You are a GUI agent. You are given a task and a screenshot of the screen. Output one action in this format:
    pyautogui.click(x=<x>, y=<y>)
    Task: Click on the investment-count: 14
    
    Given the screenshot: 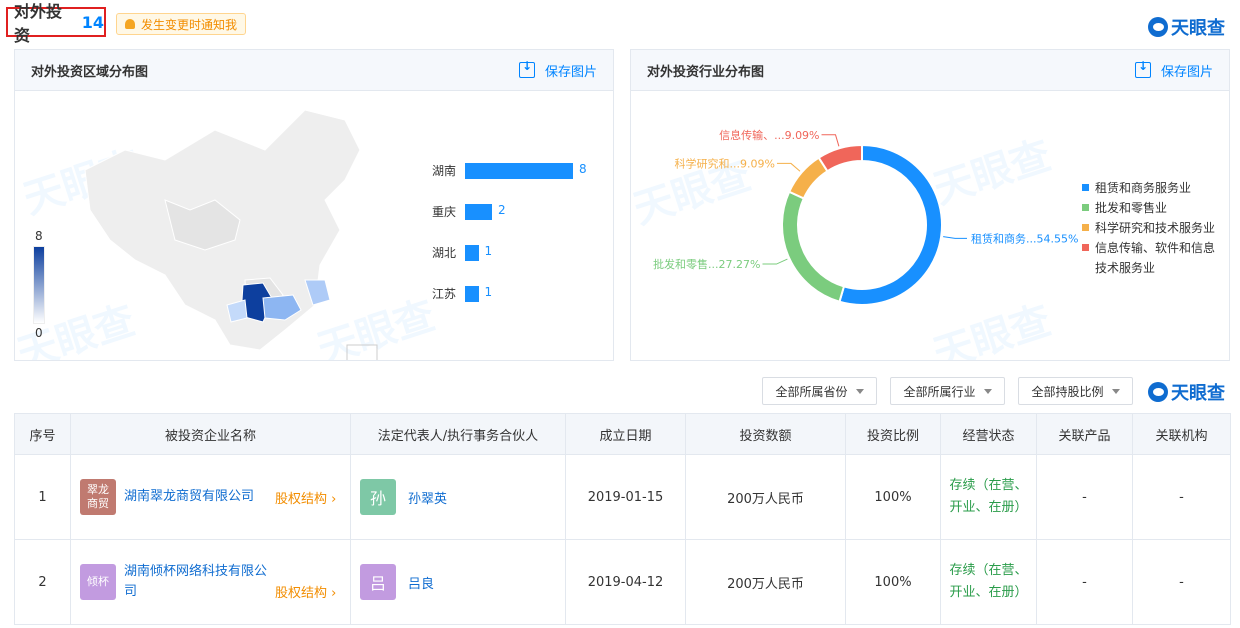 What is the action you would take?
    pyautogui.click(x=92, y=22)
    